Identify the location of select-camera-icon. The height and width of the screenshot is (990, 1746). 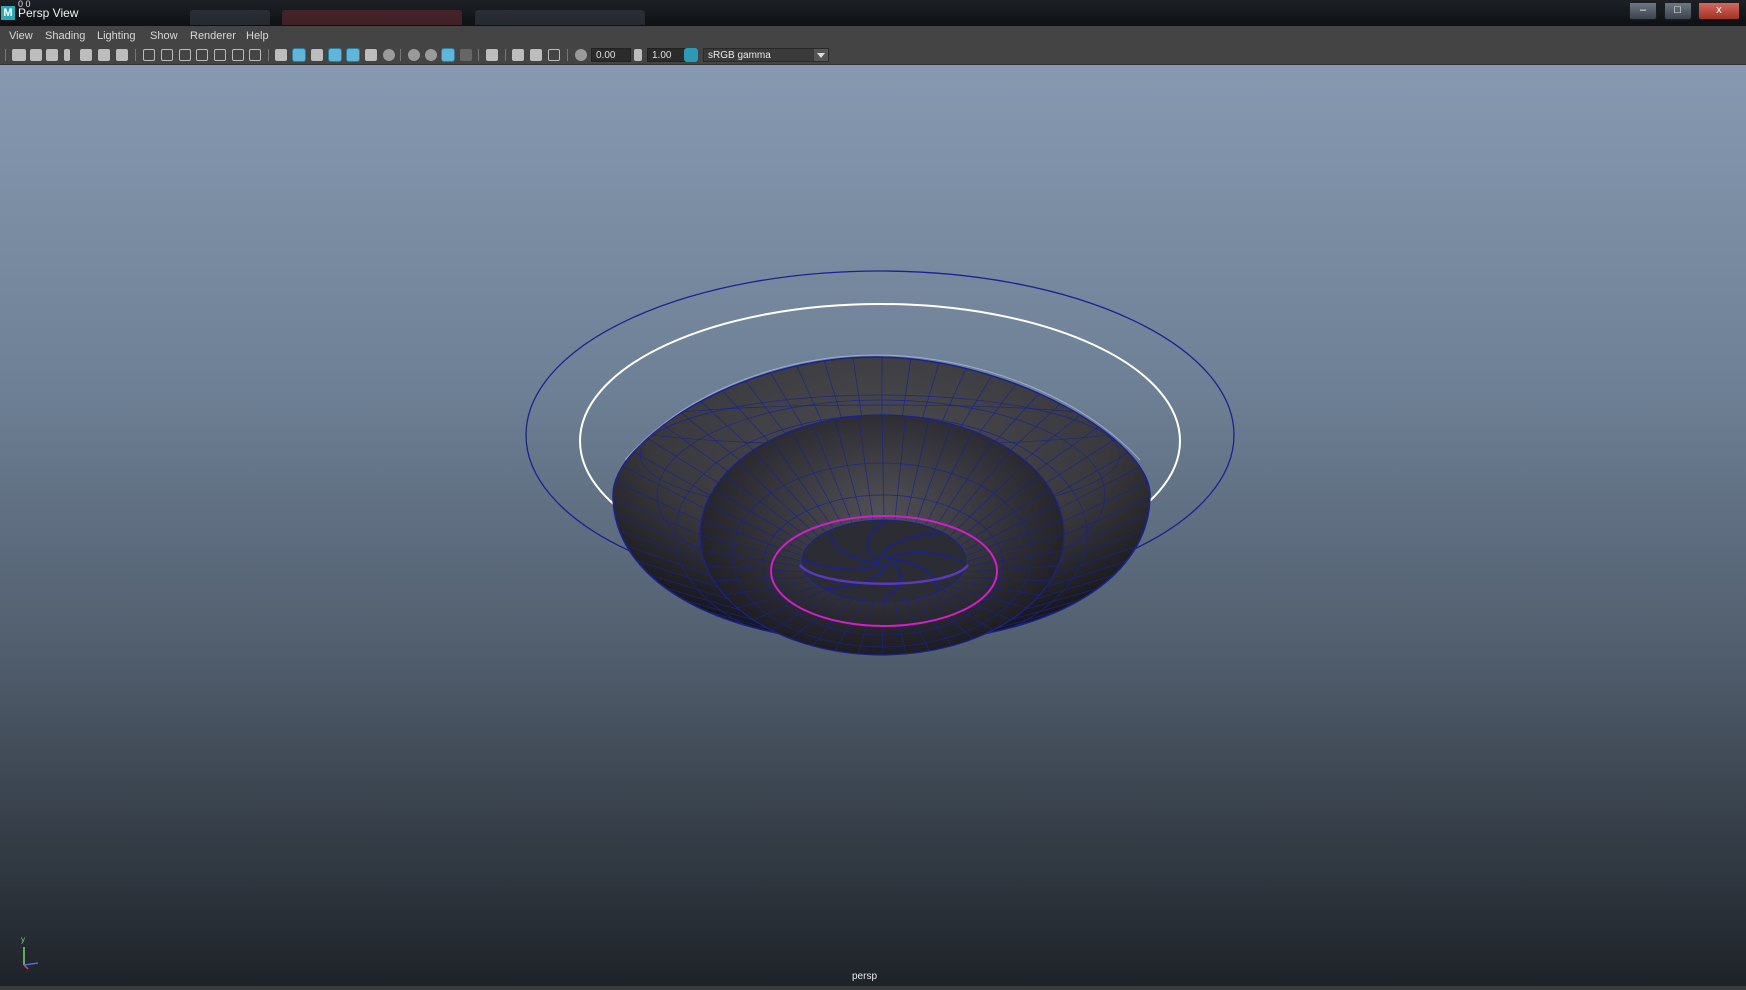
(19, 55).